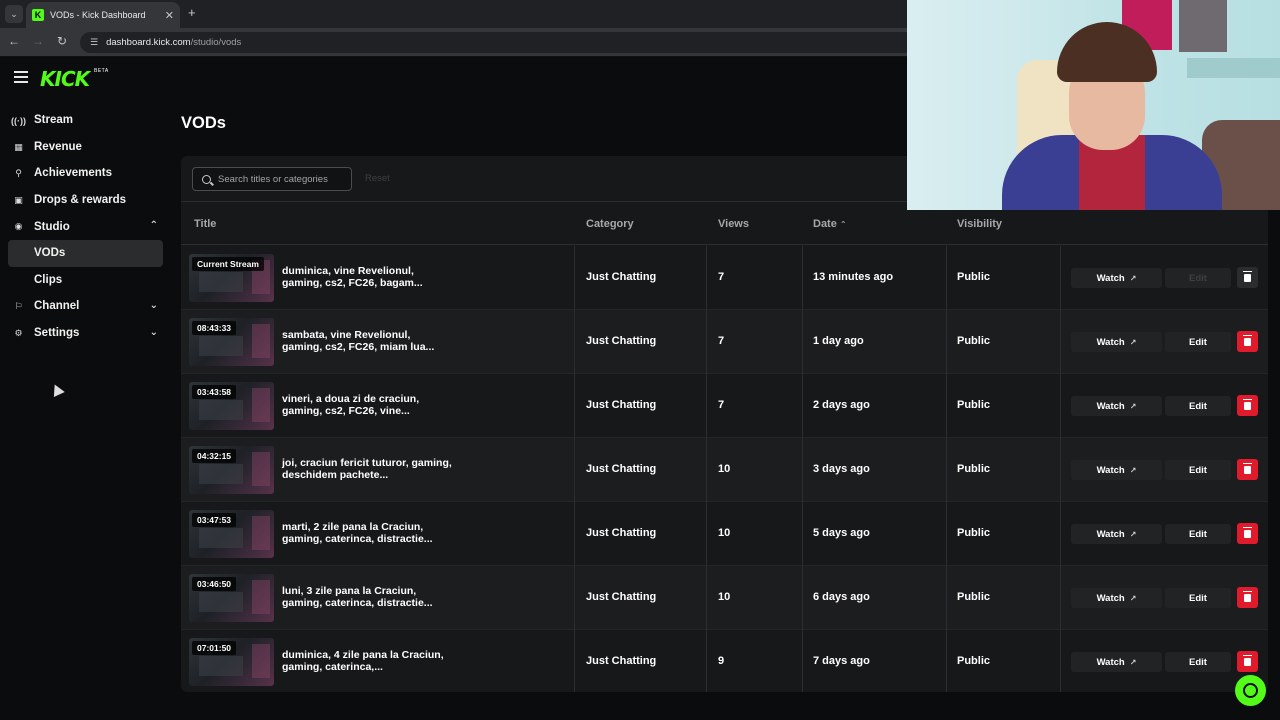  I want to click on reset-button: Reset, so click(377, 178).